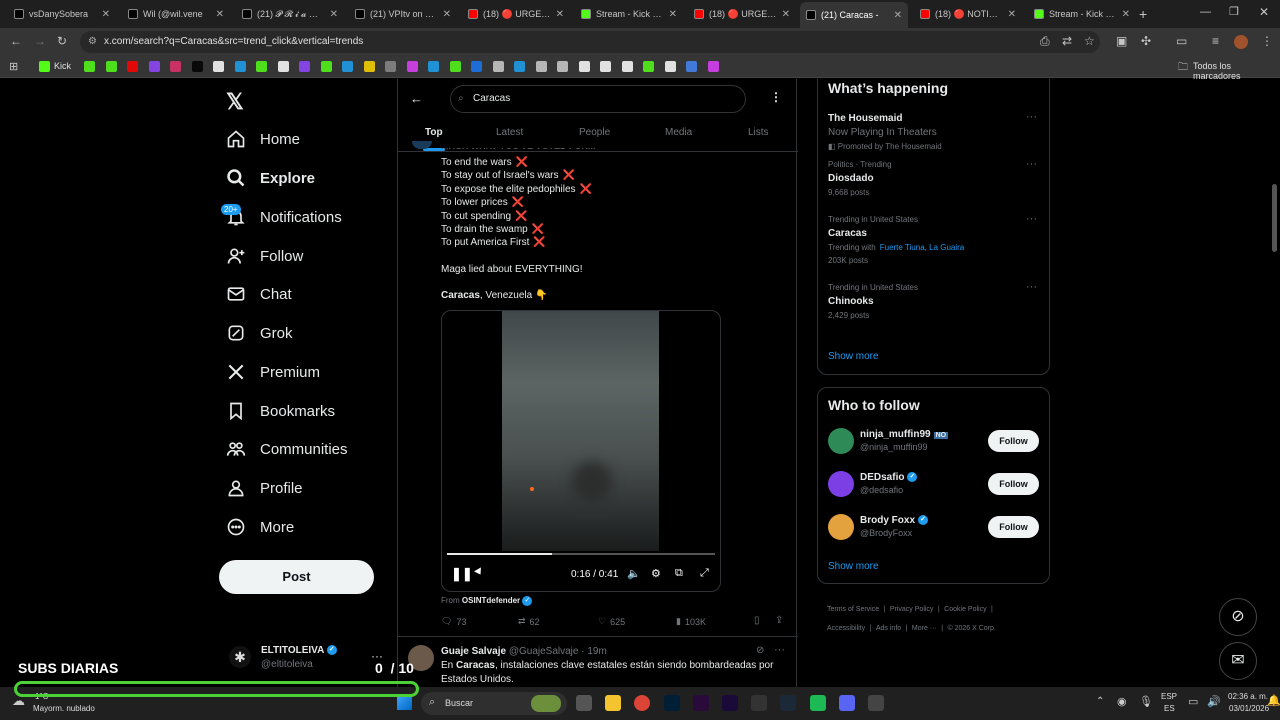  Describe the element at coordinates (876, 703) in the screenshot. I see `obs-icon` at that location.